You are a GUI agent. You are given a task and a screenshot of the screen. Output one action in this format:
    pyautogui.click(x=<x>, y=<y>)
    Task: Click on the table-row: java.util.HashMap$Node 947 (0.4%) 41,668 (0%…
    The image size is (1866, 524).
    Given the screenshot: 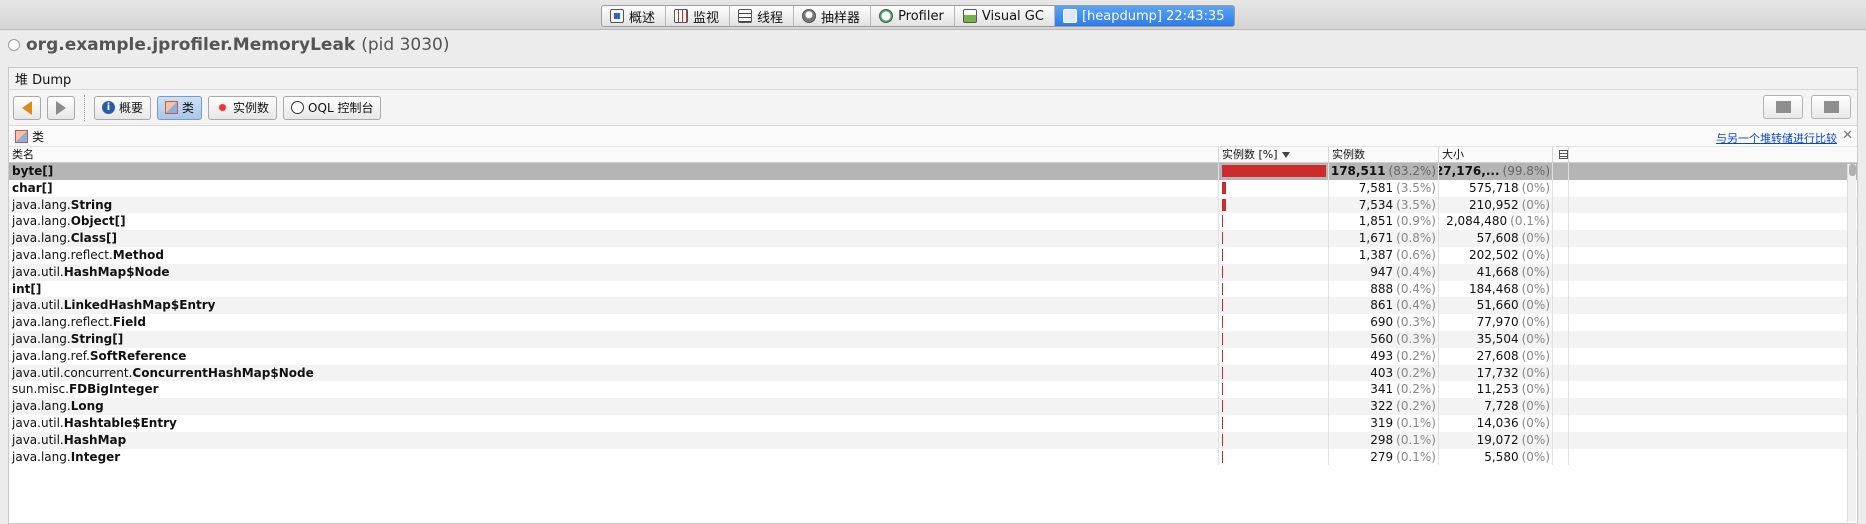 What is the action you would take?
    pyautogui.click(x=933, y=272)
    